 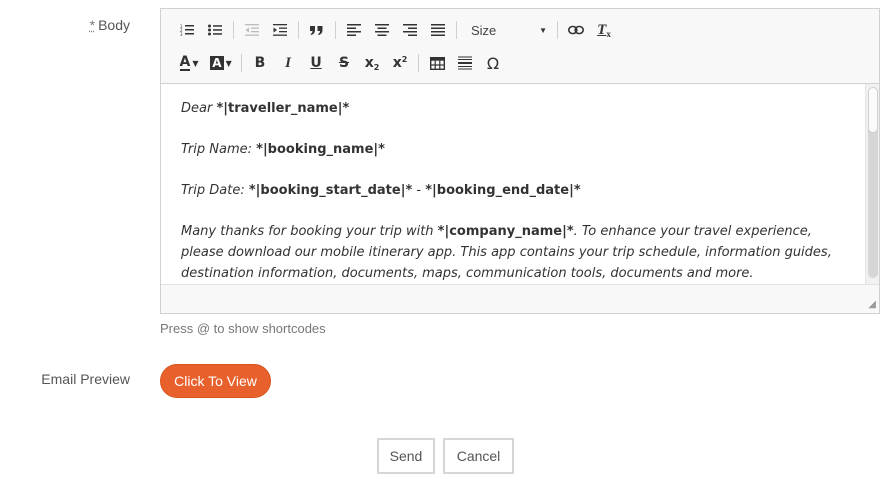 I want to click on table-icon, so click(x=437, y=63).